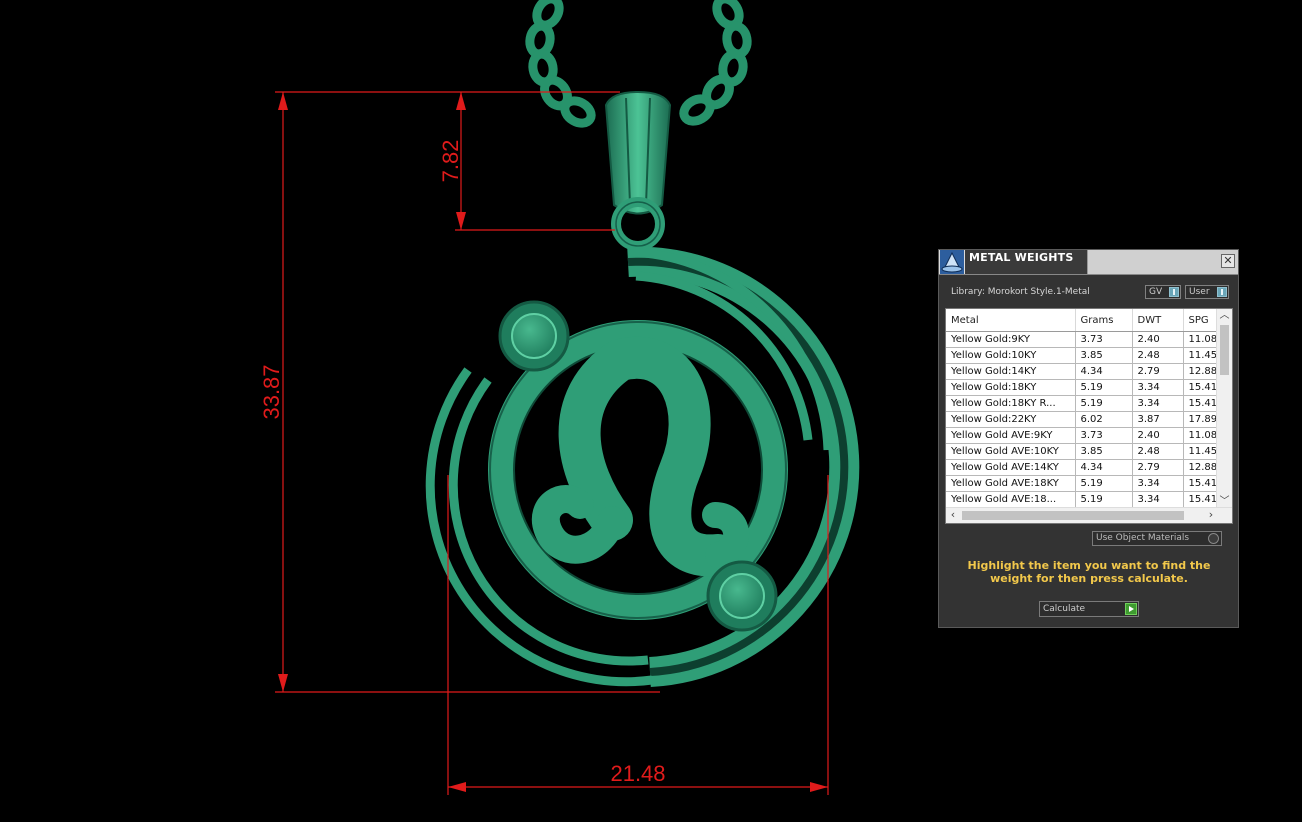  I want to click on table-row: Yellow Gold AVE:14KY 4.34 2.79 12.88, so click(1082, 467).